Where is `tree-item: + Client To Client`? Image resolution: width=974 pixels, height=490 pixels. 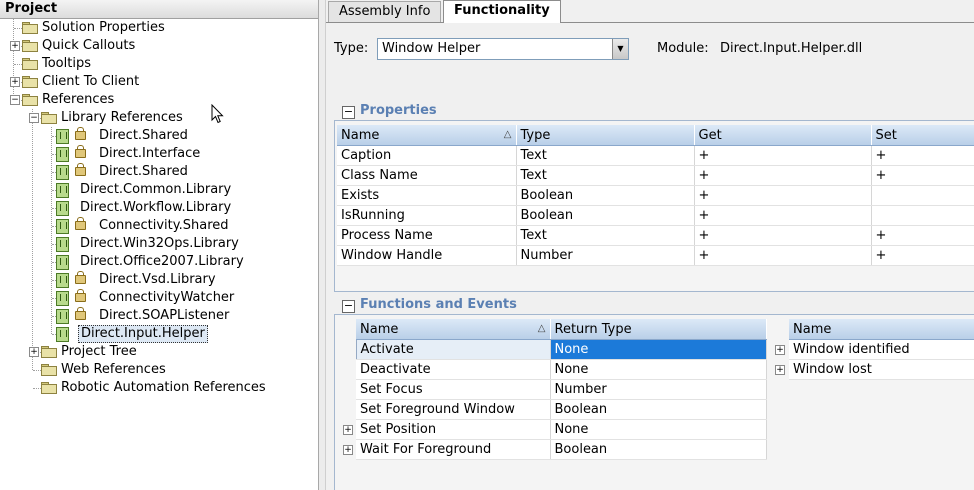 tree-item: + Client To Client is located at coordinates (159, 82).